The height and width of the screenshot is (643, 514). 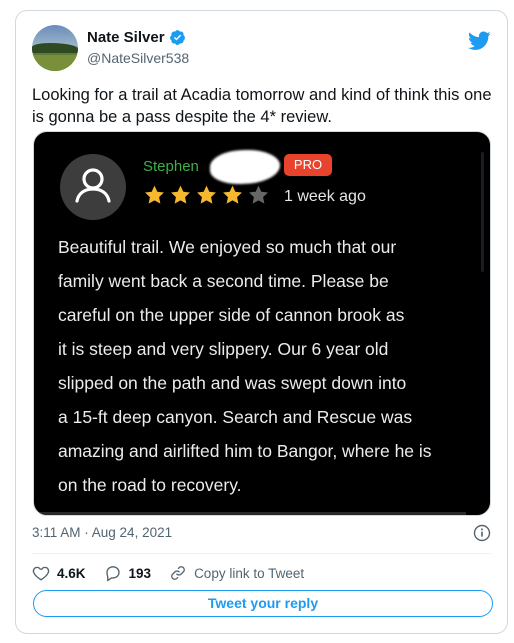 I want to click on reviewer-avatar, so click(x=93, y=187).